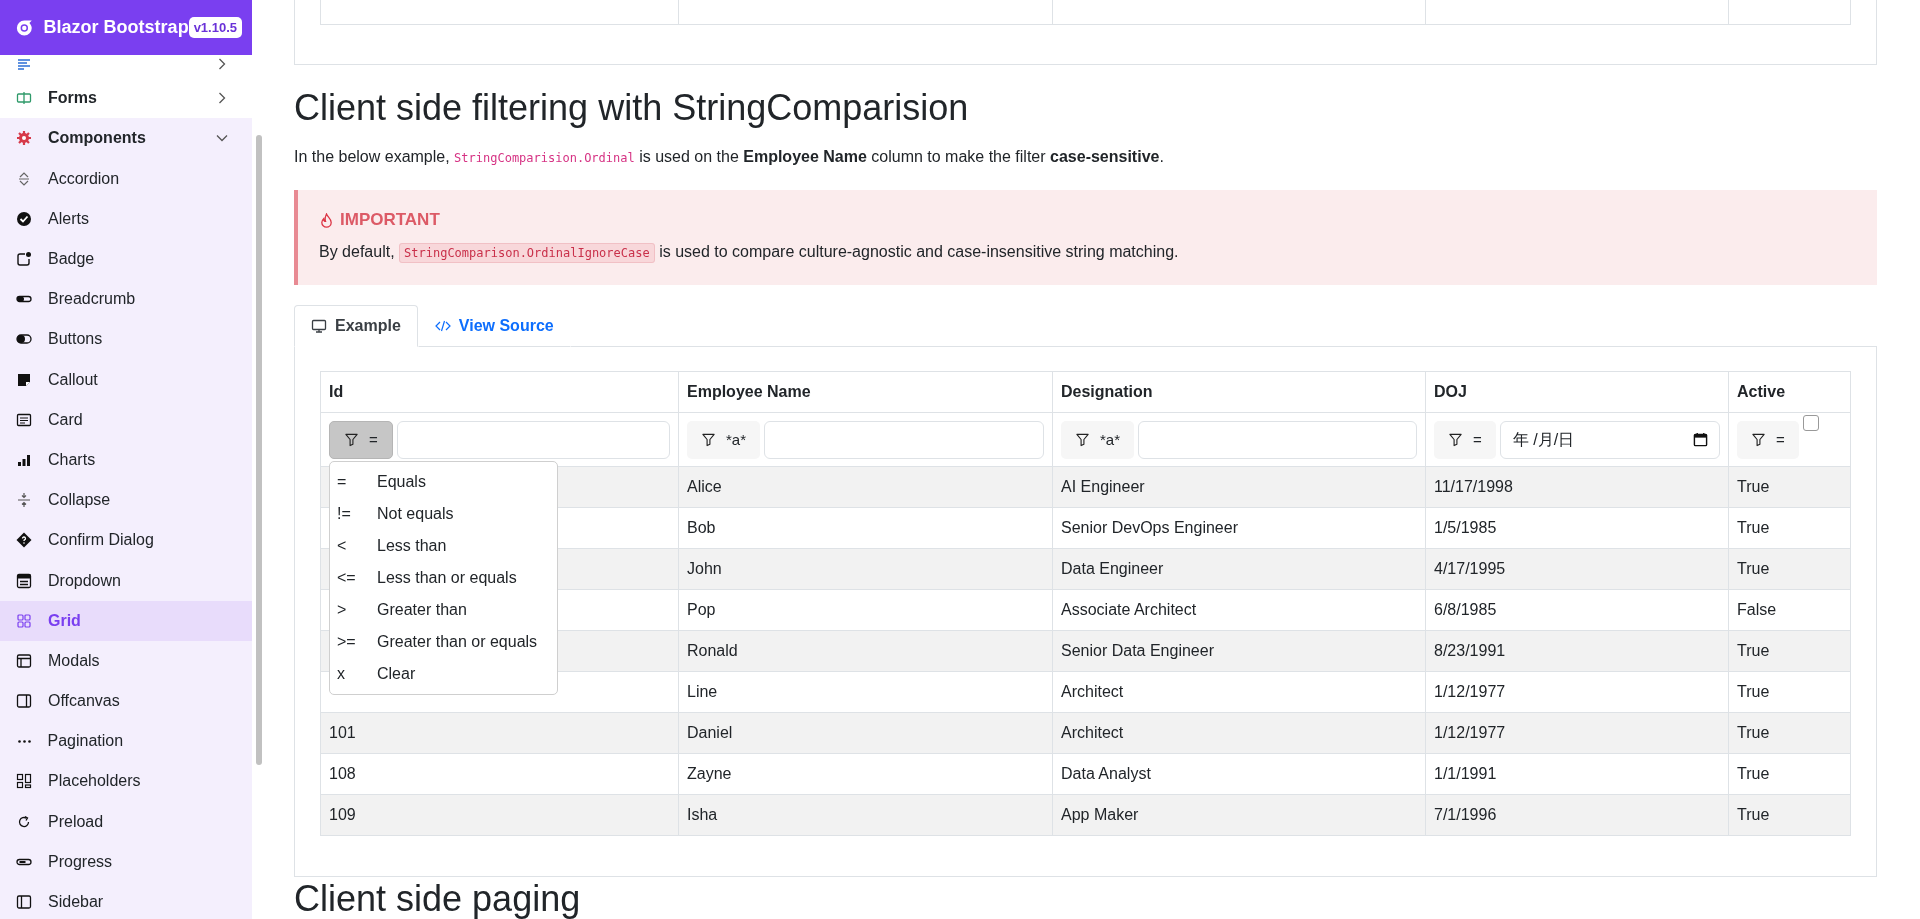  I want to click on table-cell: 6/8/1985, so click(1577, 610).